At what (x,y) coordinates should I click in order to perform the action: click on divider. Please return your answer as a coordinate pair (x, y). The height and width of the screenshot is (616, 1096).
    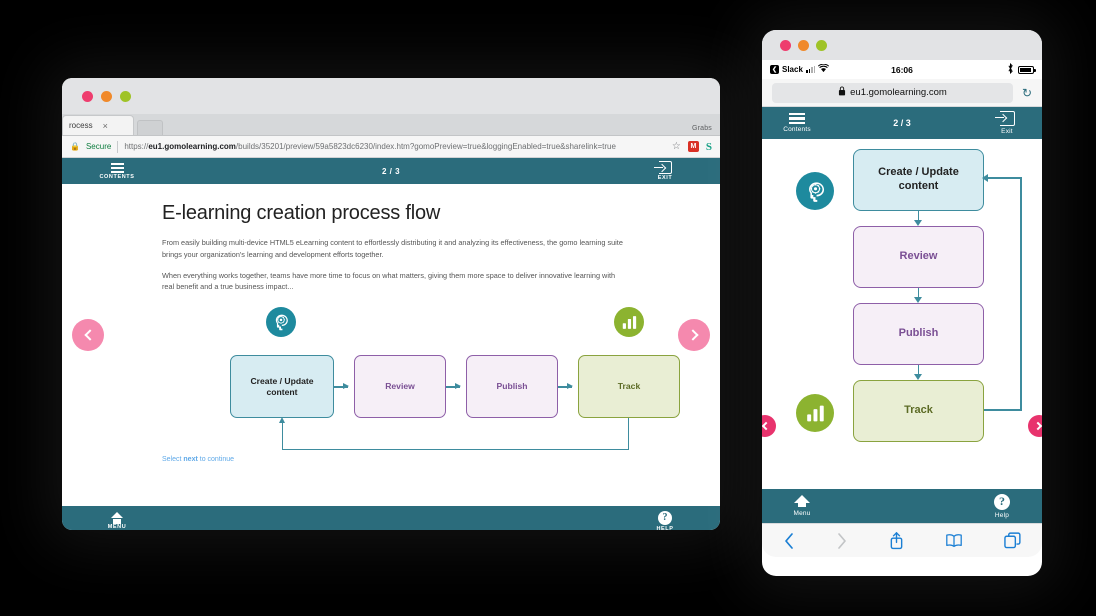
    Looking at the image, I should click on (118, 146).